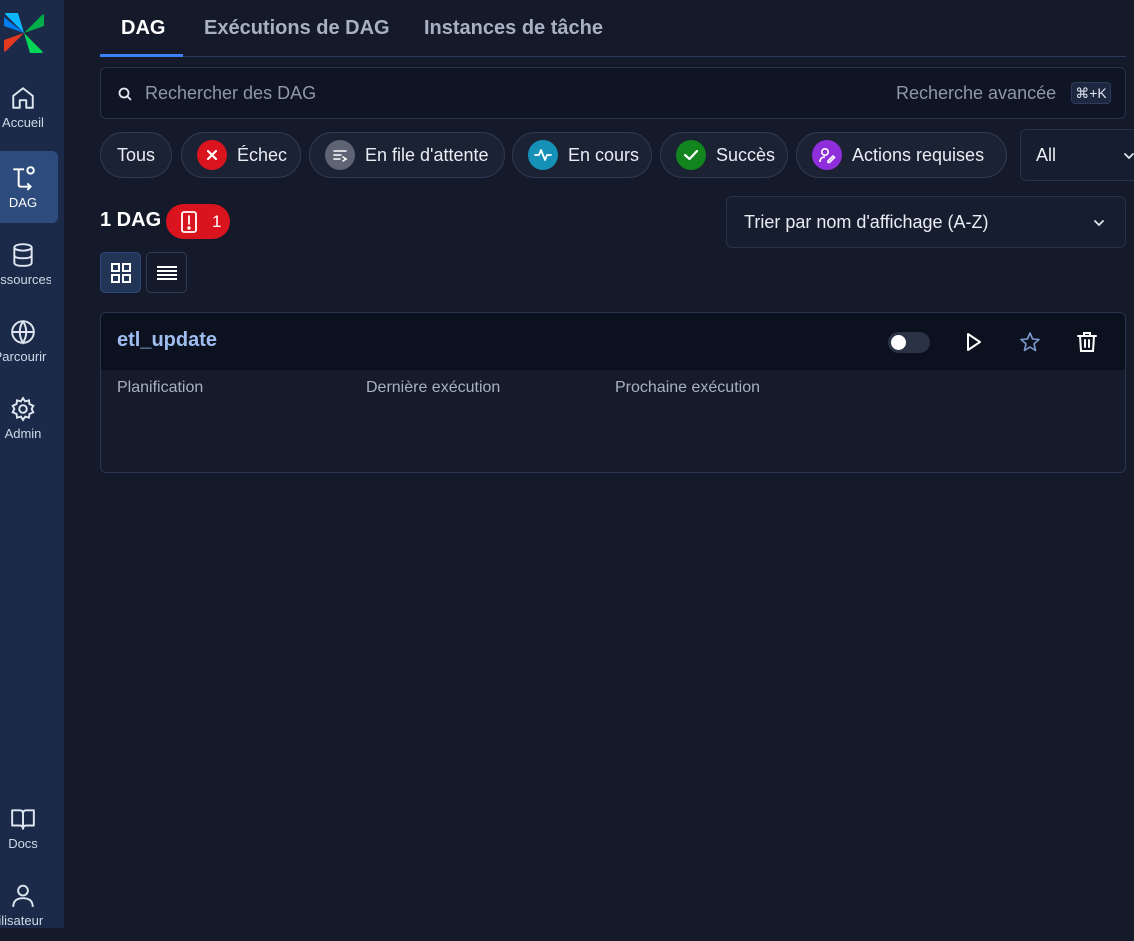  What do you see at coordinates (23, 356) in the screenshot?
I see `sidebar-label-browse: Parcourir` at bounding box center [23, 356].